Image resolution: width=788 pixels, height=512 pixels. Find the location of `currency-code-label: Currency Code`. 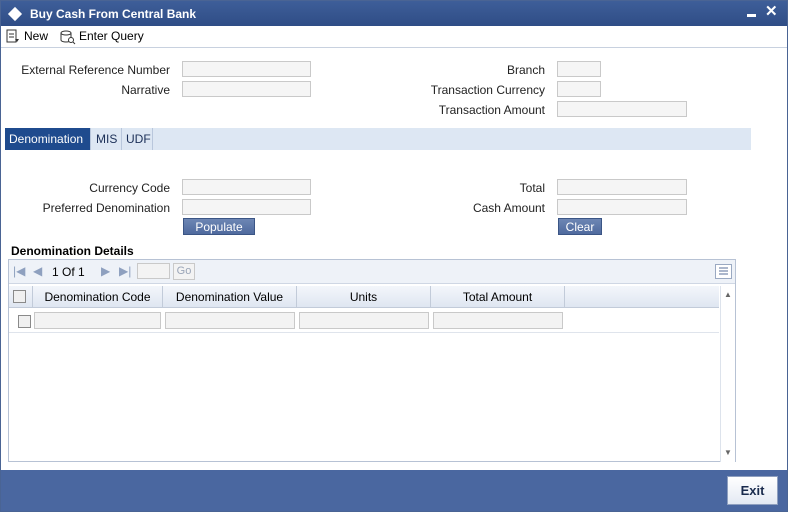

currency-code-label: Currency Code is located at coordinates (129, 188).